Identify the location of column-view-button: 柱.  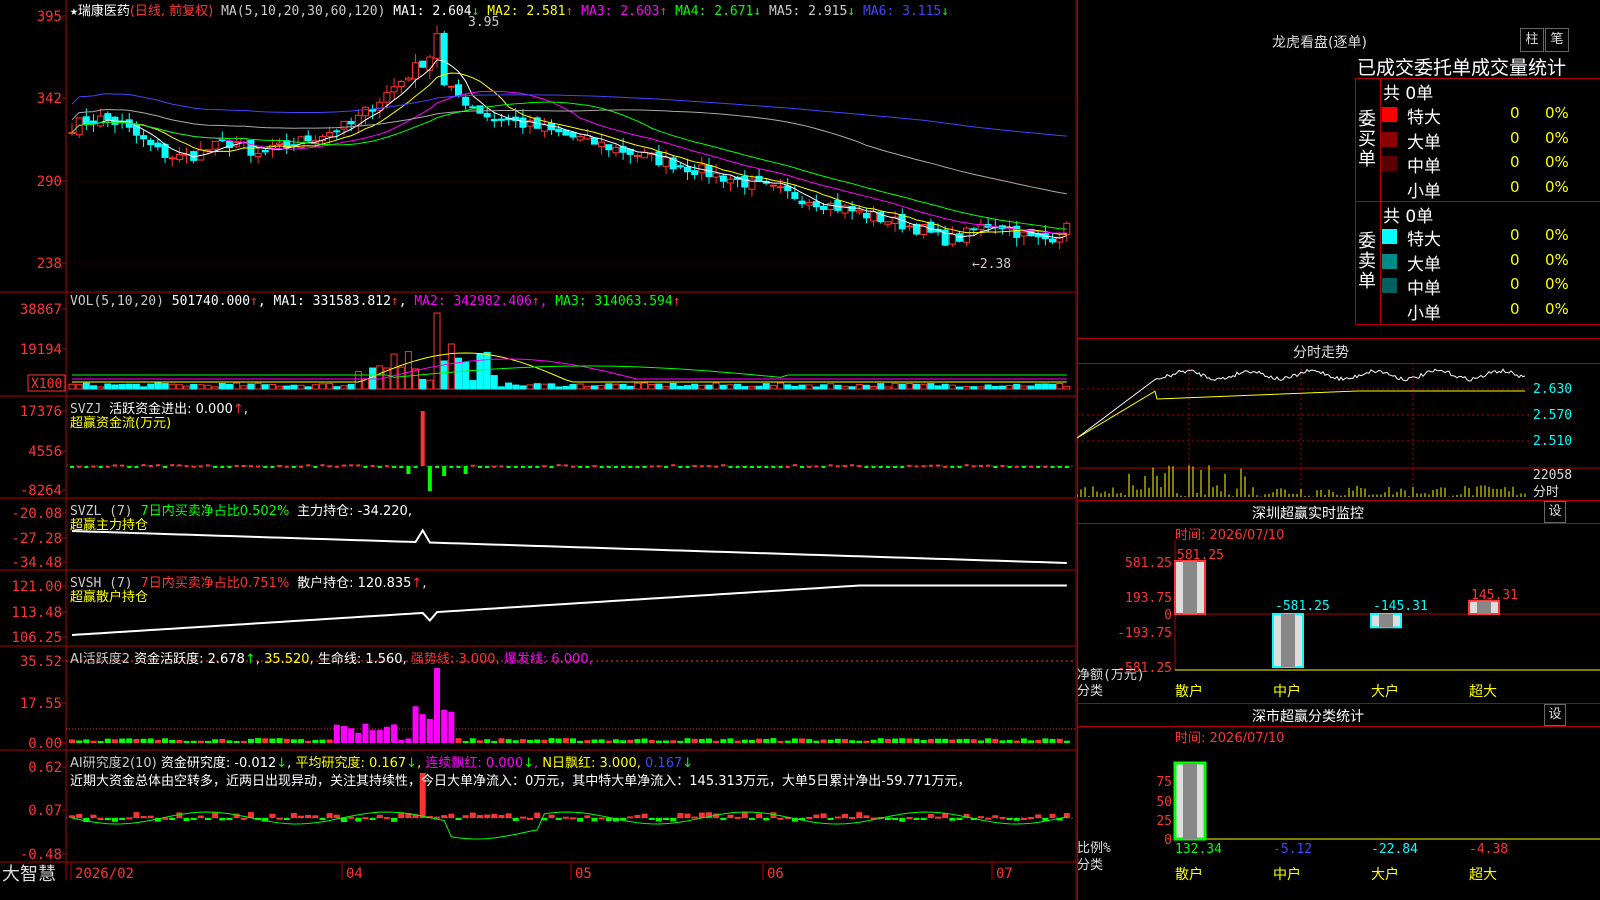
(1532, 40).